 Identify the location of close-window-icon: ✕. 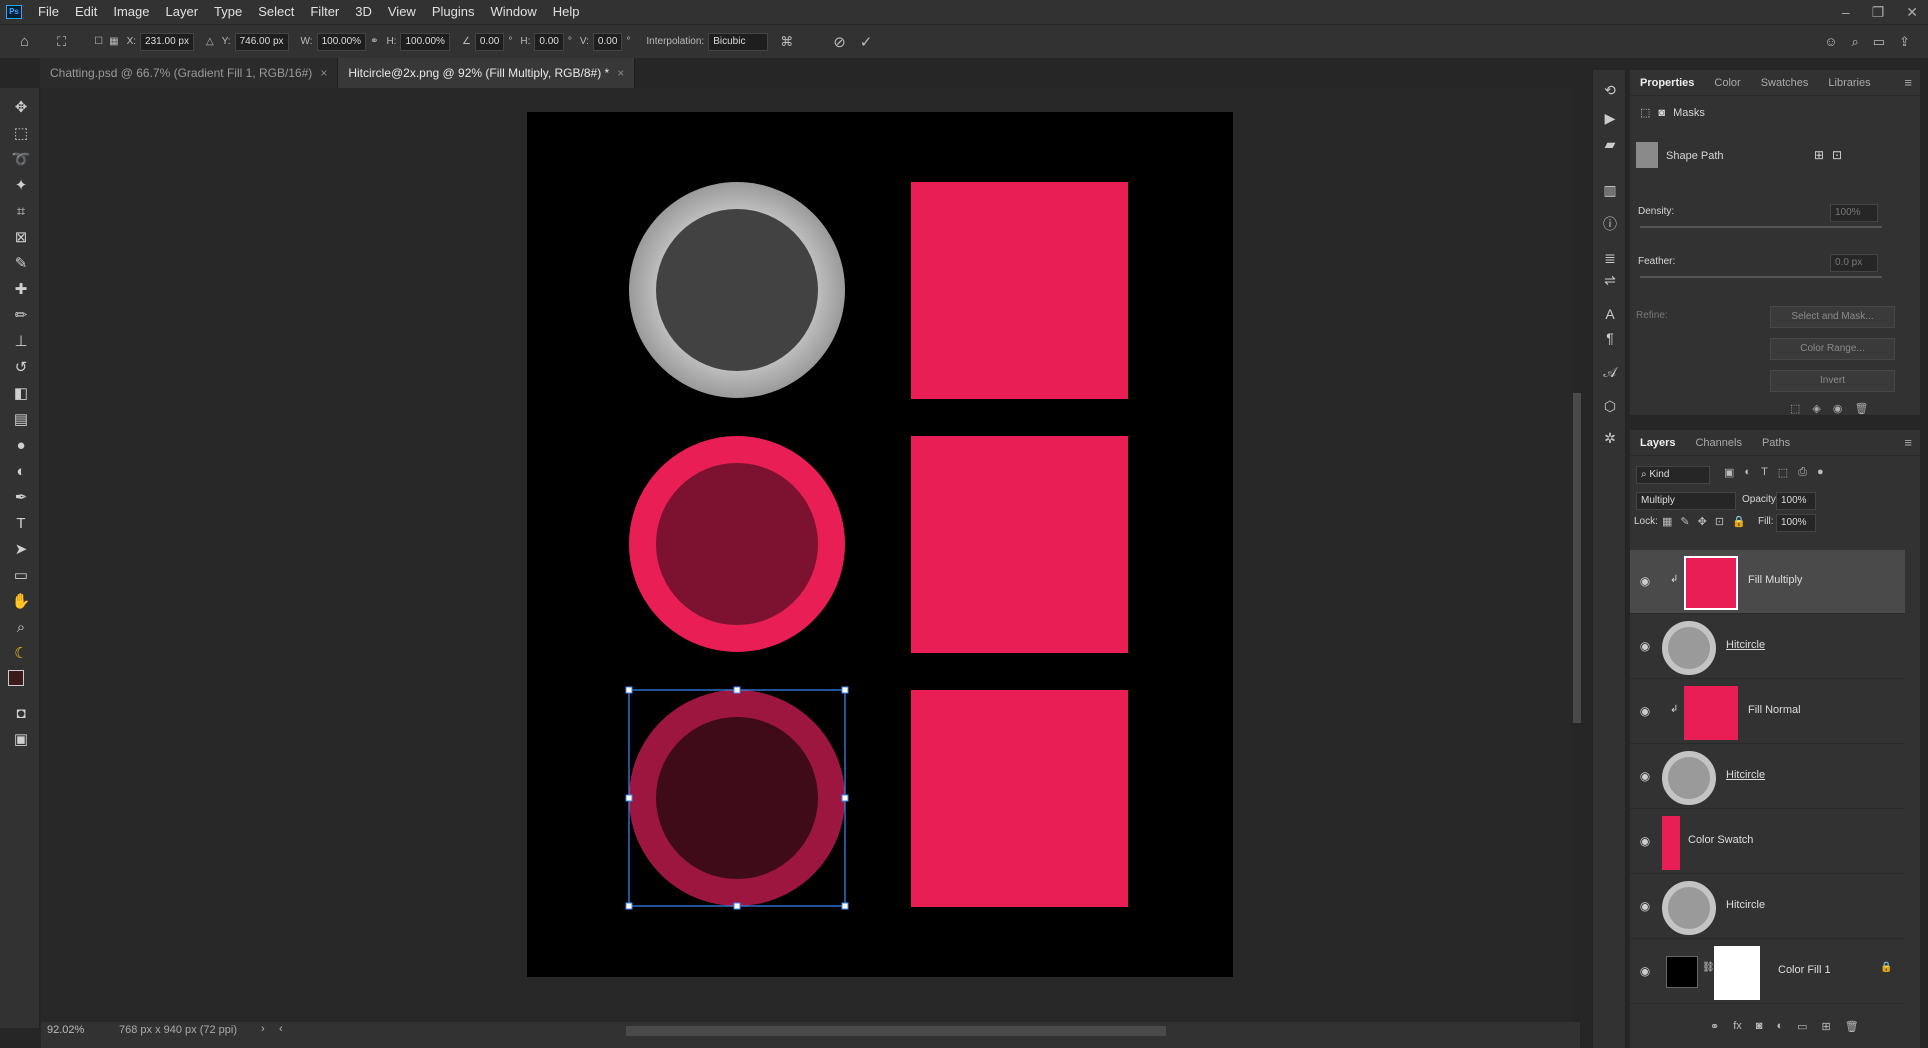
(1912, 12).